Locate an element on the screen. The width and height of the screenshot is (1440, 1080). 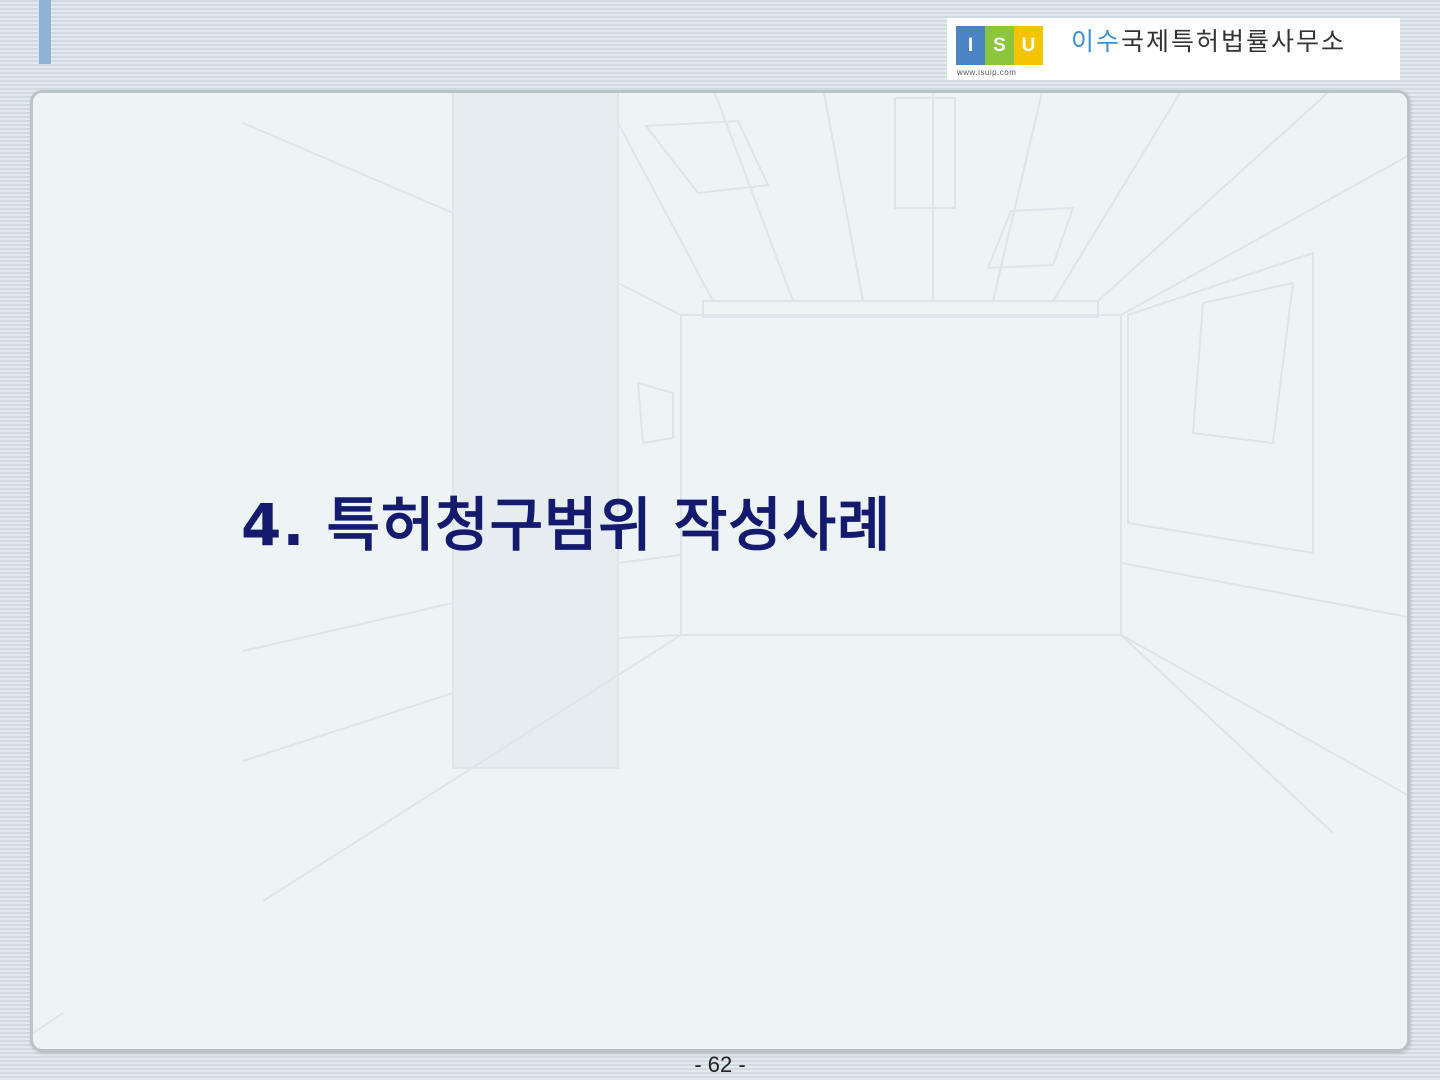
company-name-highlight: 이수 is located at coordinates (1096, 41).